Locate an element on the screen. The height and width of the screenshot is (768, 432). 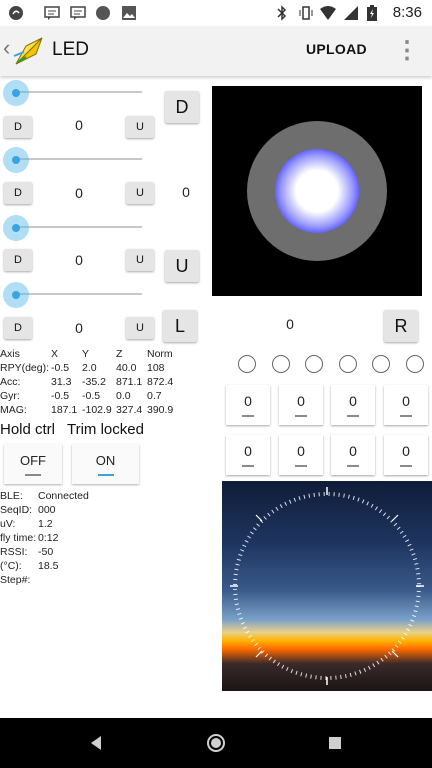
imu-cell: 0.7 is located at coordinates (154, 396).